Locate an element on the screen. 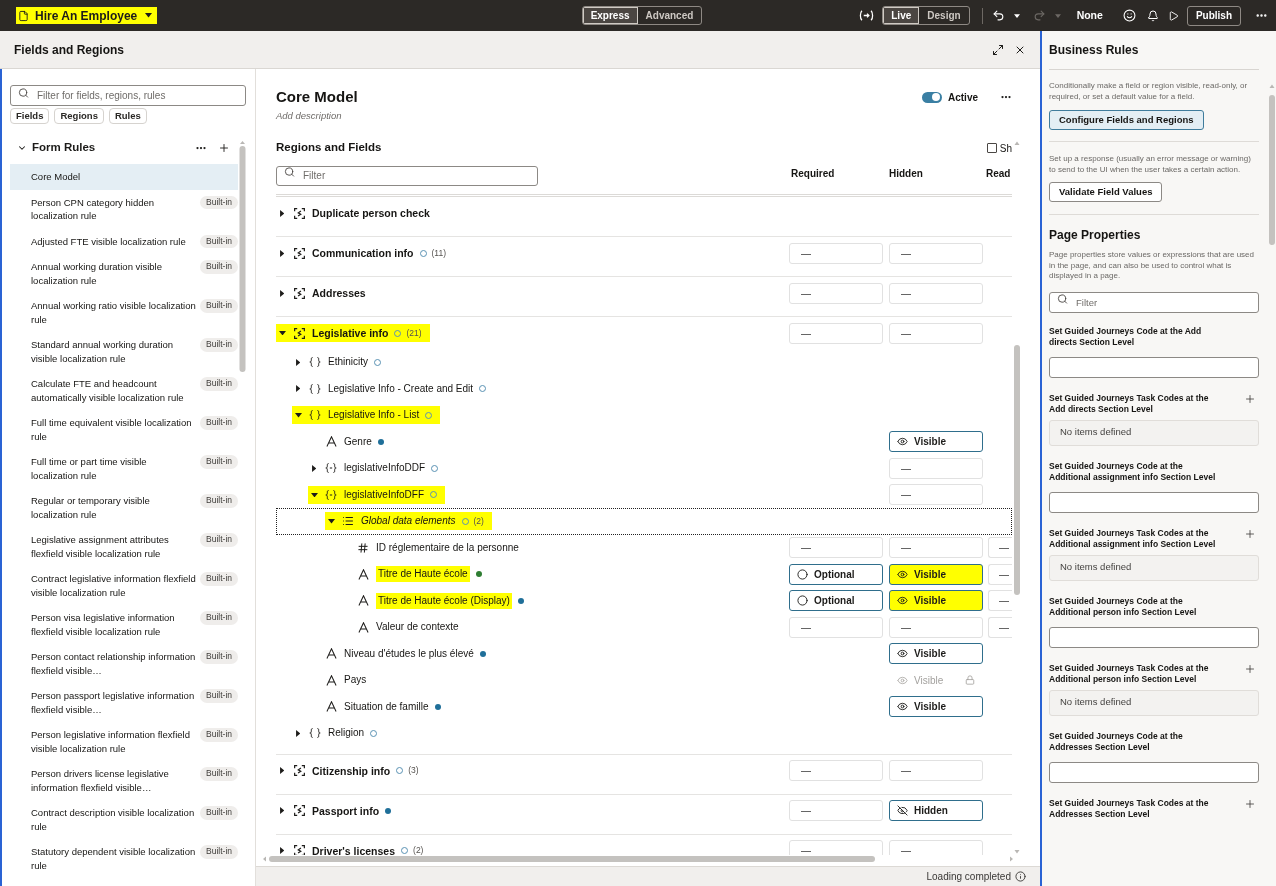 The width and height of the screenshot is (1276, 886). tree-label: legislativeInfoDDF is located at coordinates (385, 468).